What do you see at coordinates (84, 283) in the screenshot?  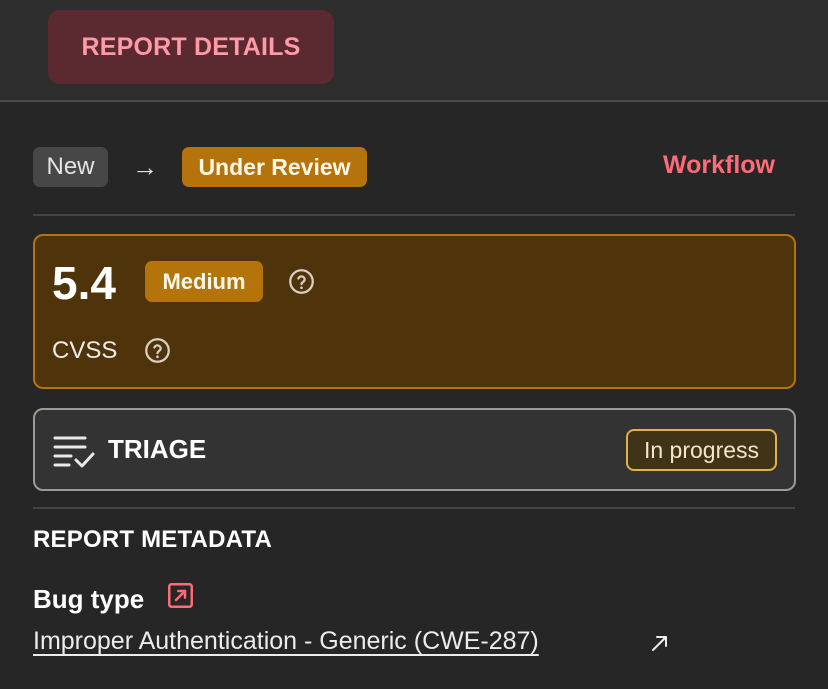 I see `cvss-score: 5.4` at bounding box center [84, 283].